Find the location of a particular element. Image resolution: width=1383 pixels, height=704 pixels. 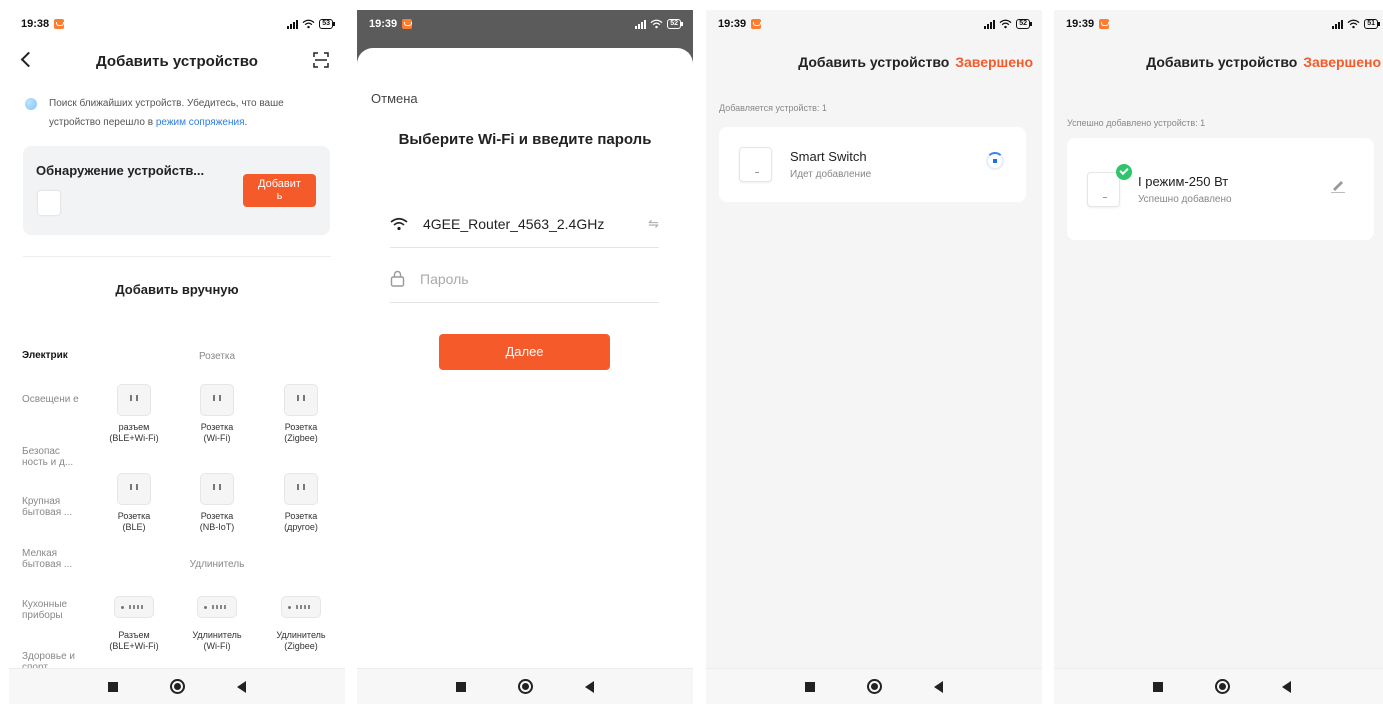

category-item-lighting: Освещени е is located at coordinates (52, 399).